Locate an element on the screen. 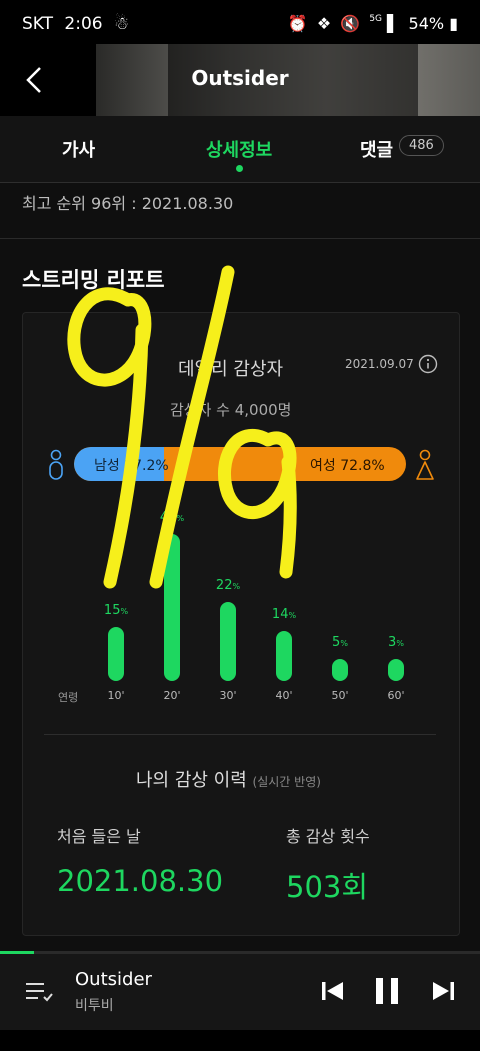 The height and width of the screenshot is (1051, 480). total-plays-label: 총 감상 횟수 is located at coordinates (328, 836).